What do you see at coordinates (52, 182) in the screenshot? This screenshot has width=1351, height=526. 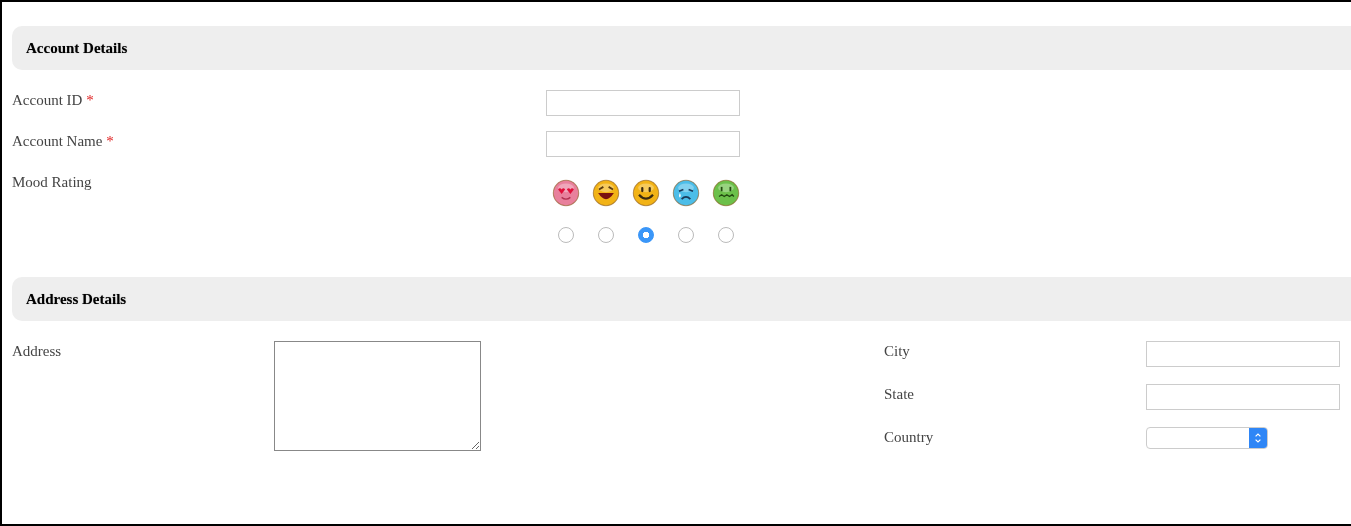 I see `field-label: Mood Rating` at bounding box center [52, 182].